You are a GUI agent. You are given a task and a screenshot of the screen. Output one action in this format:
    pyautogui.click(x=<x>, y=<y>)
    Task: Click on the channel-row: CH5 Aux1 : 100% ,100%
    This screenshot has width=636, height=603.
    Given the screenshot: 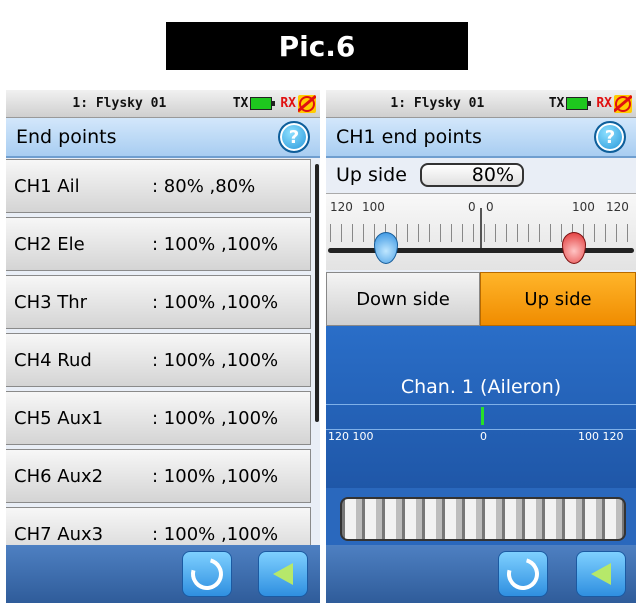 What is the action you would take?
    pyautogui.click(x=158, y=418)
    